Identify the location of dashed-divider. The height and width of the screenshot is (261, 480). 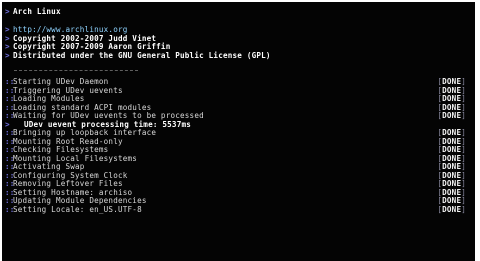
(76, 70).